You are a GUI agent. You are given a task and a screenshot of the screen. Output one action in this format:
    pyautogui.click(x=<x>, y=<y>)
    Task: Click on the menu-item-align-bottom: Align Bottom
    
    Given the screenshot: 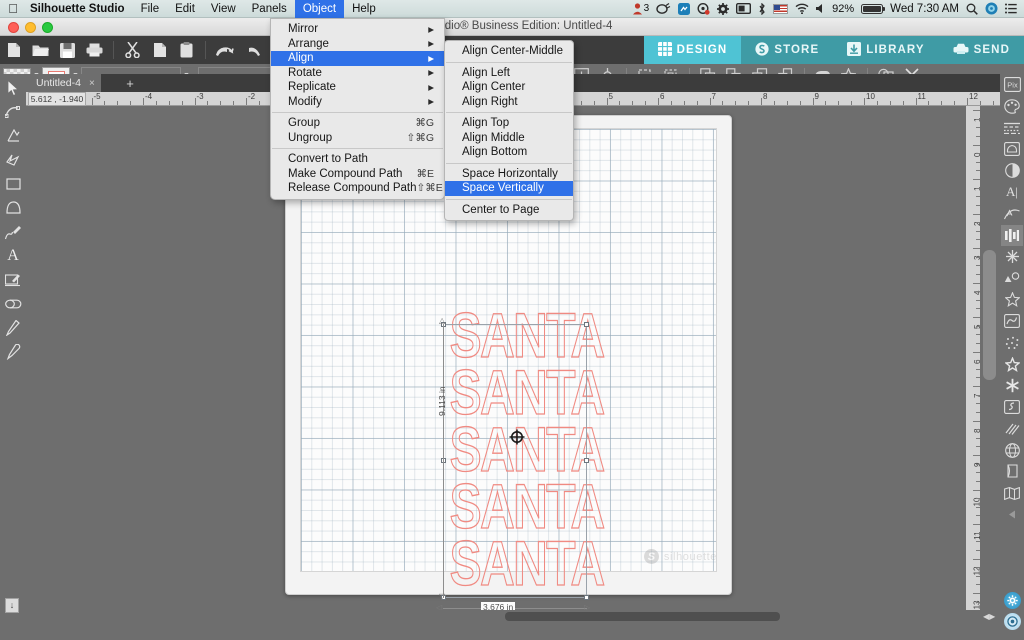 What is the action you would take?
    pyautogui.click(x=509, y=152)
    